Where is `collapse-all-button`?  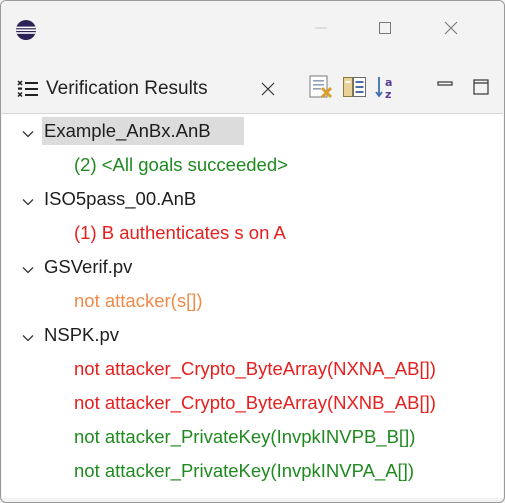
collapse-all-button is located at coordinates (355, 89).